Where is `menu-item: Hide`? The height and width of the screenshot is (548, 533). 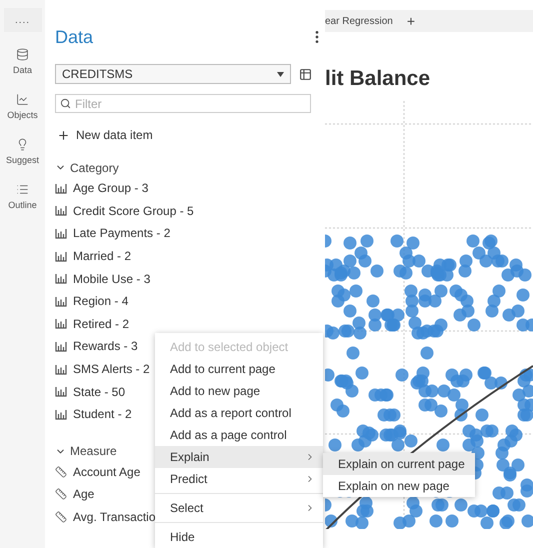
menu-item: Hide is located at coordinates (239, 537).